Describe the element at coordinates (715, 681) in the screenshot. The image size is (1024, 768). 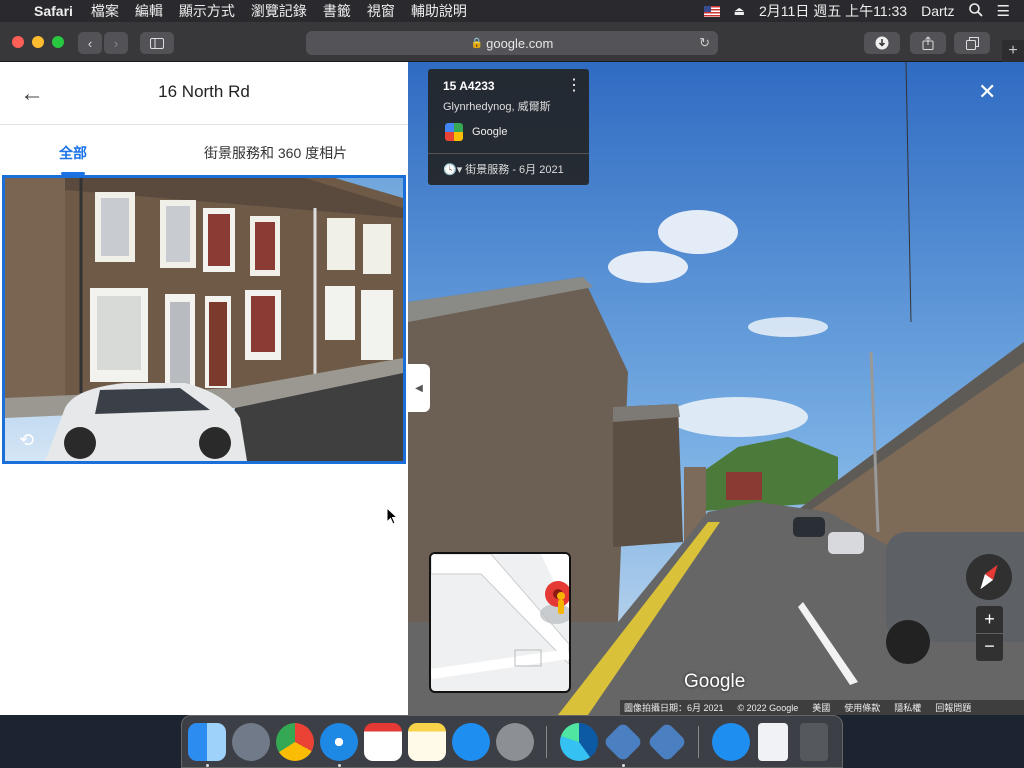
I see `google-wordmark: Google` at that location.